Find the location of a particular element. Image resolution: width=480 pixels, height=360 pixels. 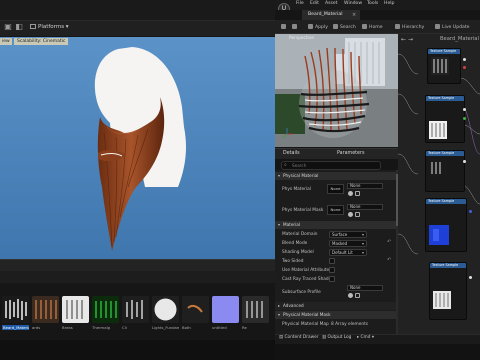

asset-thumb-thermal is located at coordinates (105, 309).